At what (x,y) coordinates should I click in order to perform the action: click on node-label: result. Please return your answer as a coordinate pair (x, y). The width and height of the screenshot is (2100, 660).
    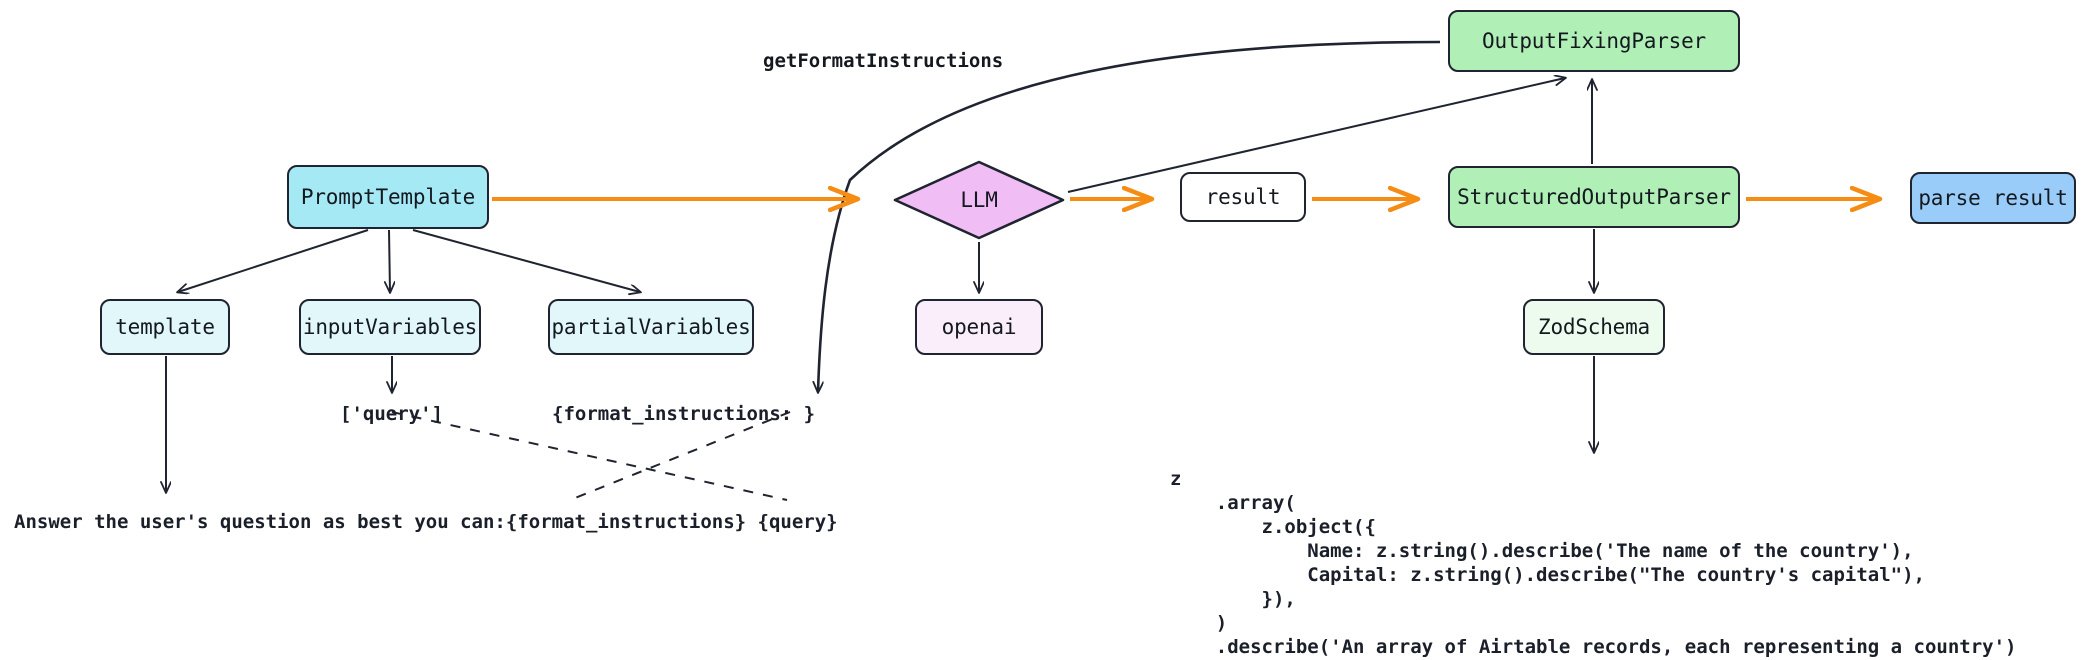
    Looking at the image, I should click on (1243, 197).